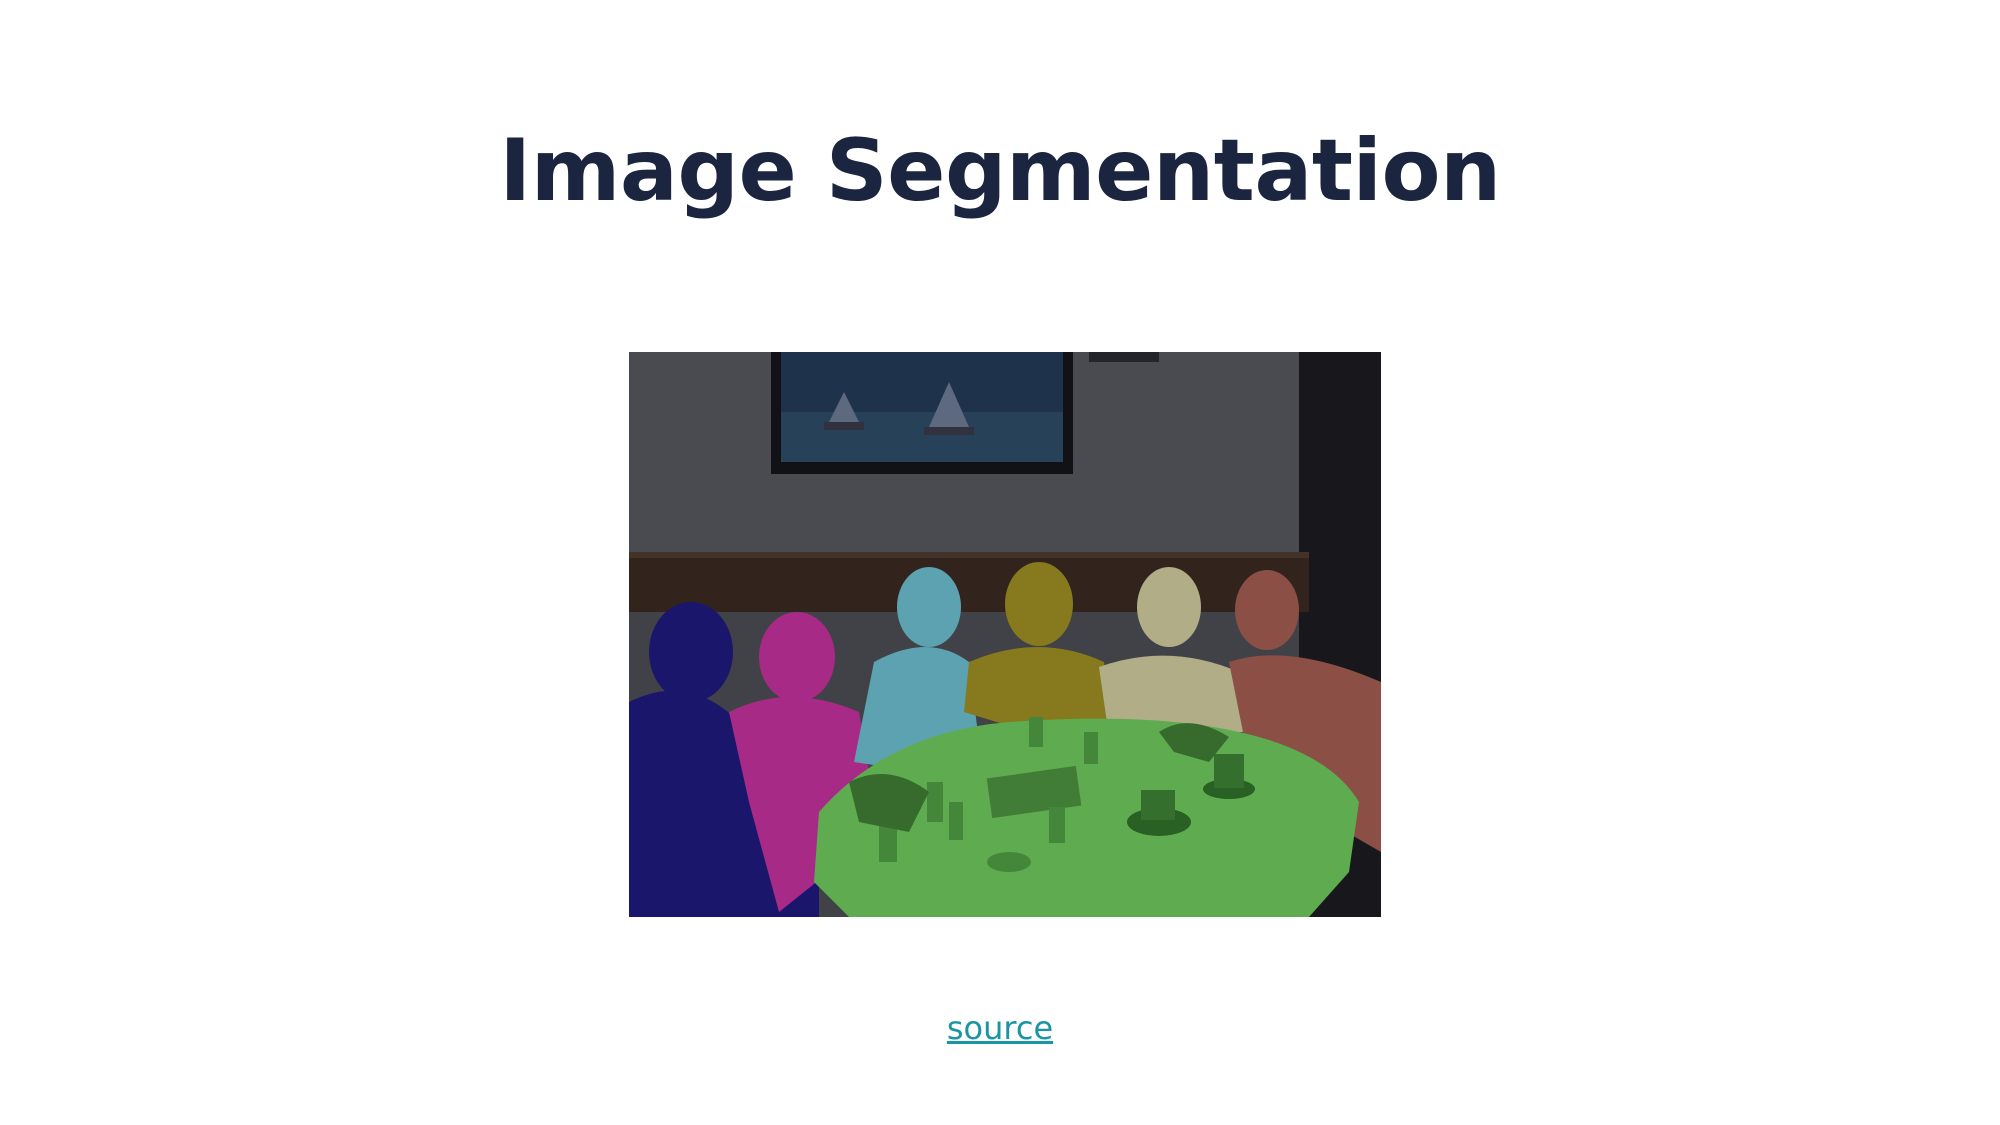 The image size is (2000, 1125). What do you see at coordinates (1000, 171) in the screenshot?
I see `slide-title: Image Segmentation` at bounding box center [1000, 171].